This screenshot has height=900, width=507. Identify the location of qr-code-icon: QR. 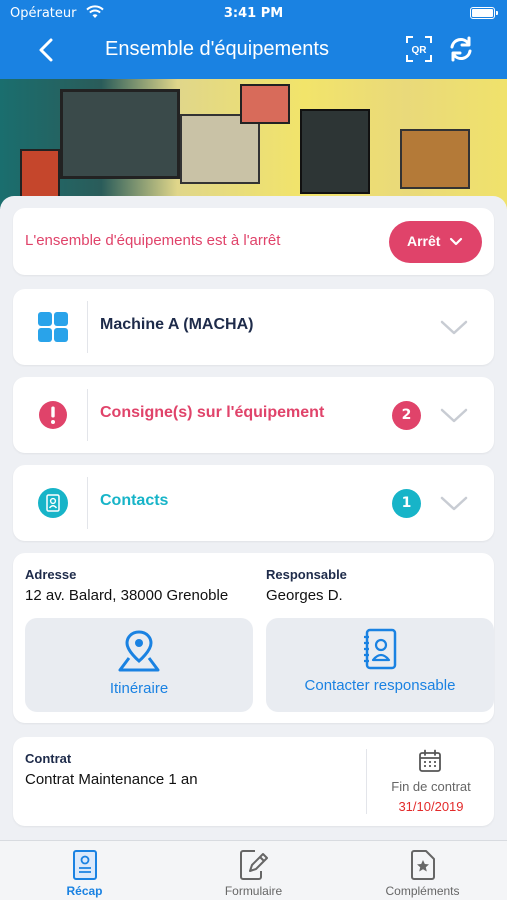
(419, 49).